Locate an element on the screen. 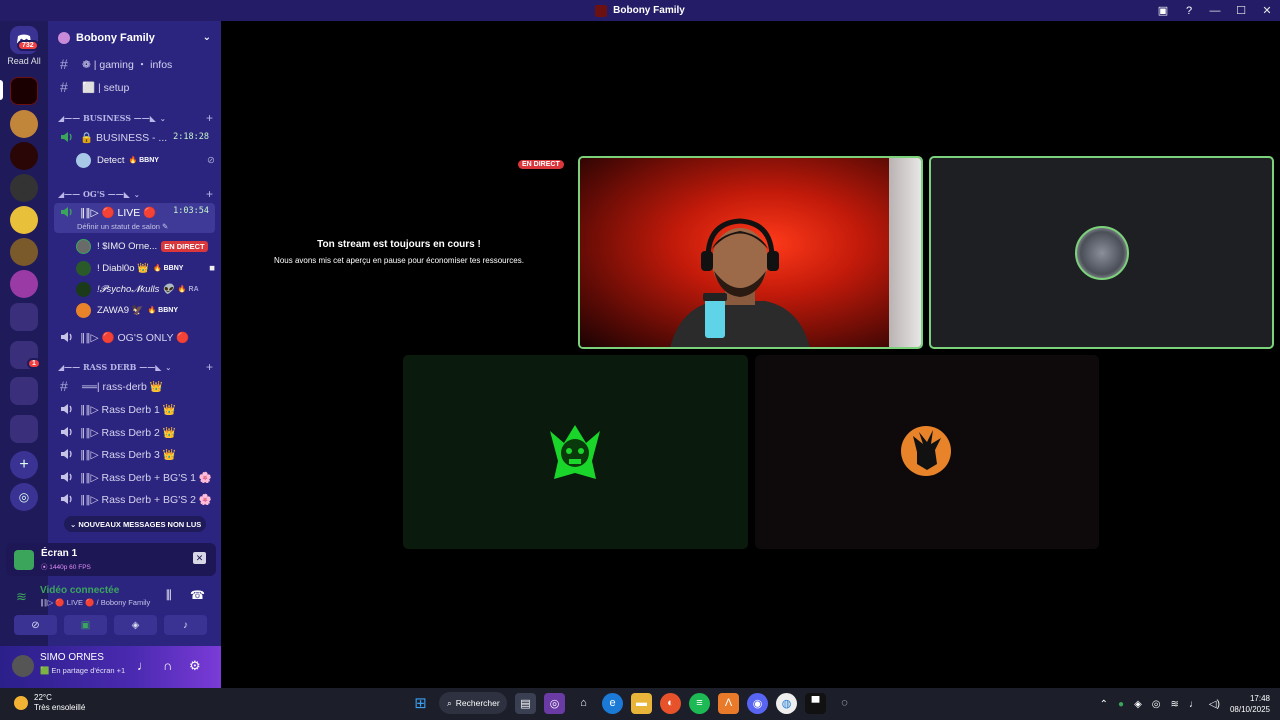 This screenshot has width=1280, height=720. voice-user-detect: Detect 🔥 BBNY ⊘ is located at coordinates (145, 160).